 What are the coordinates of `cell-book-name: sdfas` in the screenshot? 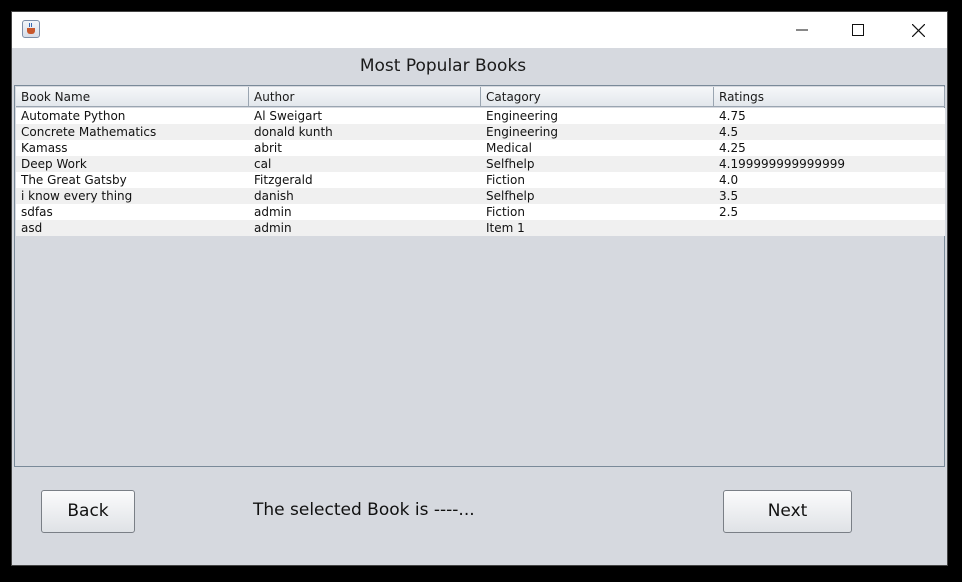 It's located at (37, 212).